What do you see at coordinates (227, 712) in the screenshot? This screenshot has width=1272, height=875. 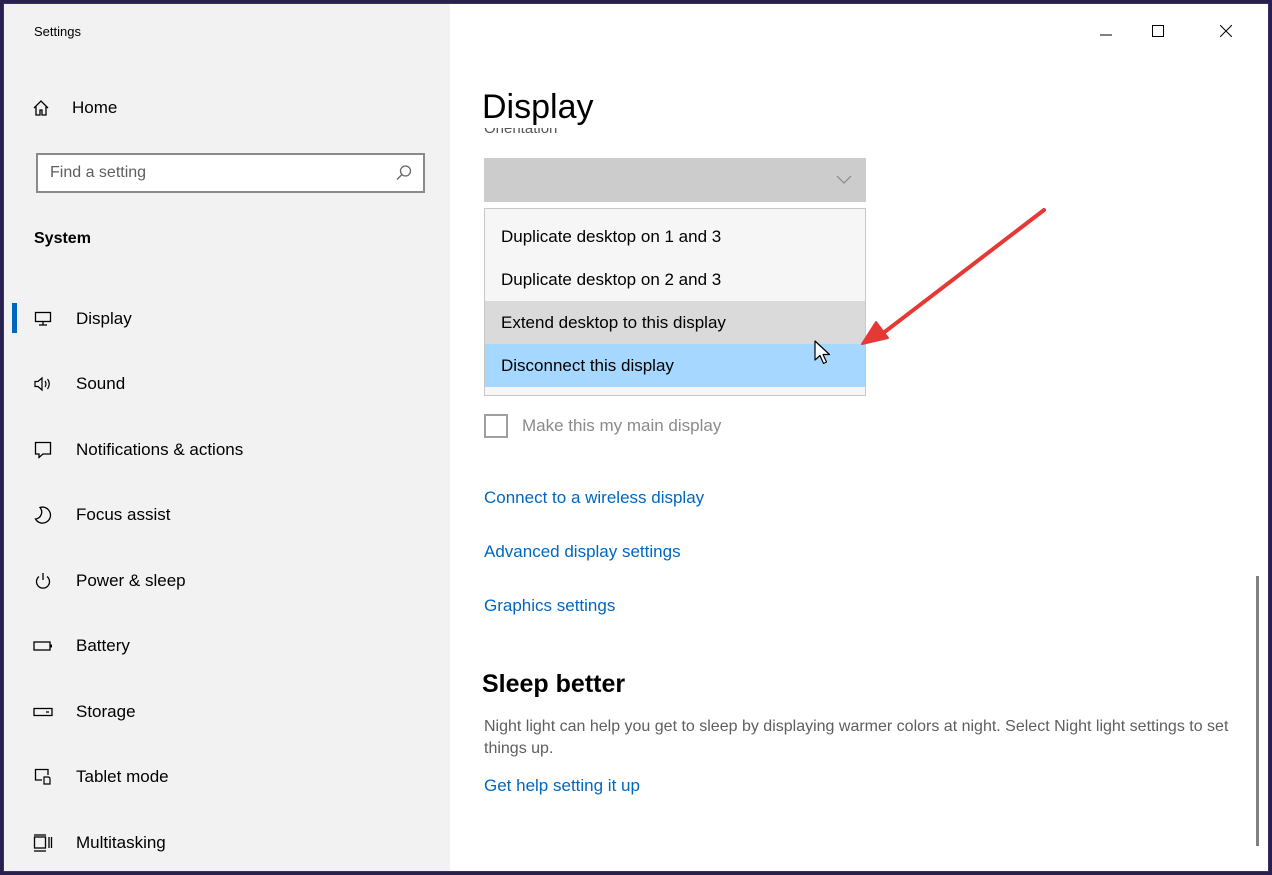 I see `sidebar-item-storage: Storage` at bounding box center [227, 712].